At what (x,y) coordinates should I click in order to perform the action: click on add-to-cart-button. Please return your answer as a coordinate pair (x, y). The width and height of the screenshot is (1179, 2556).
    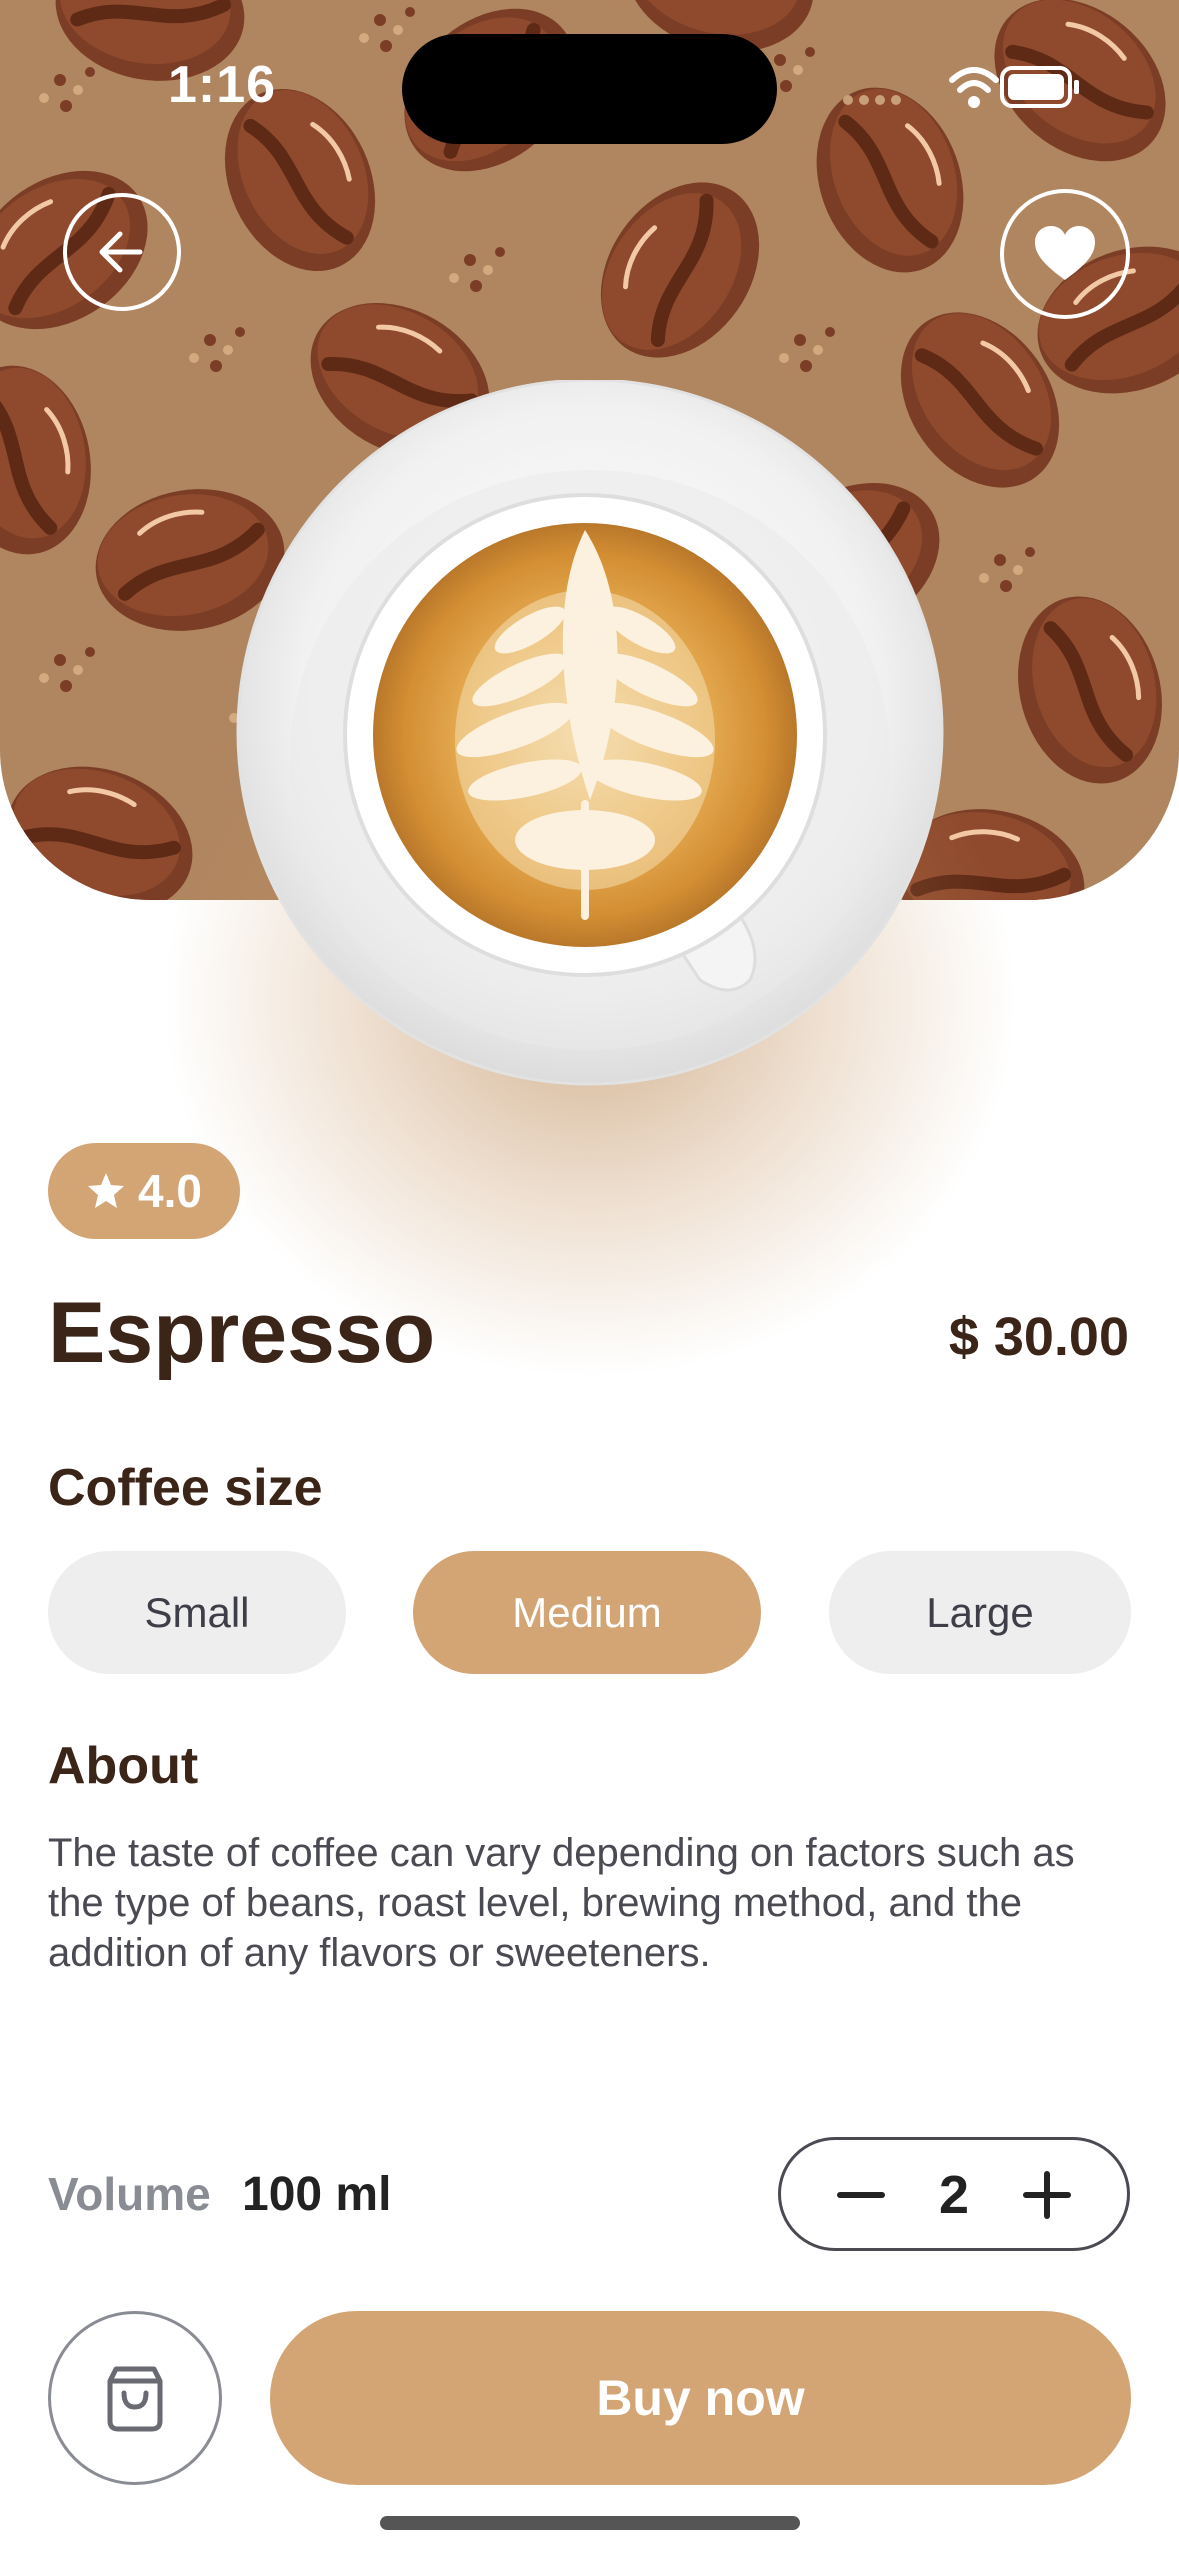
    Looking at the image, I should click on (135, 2398).